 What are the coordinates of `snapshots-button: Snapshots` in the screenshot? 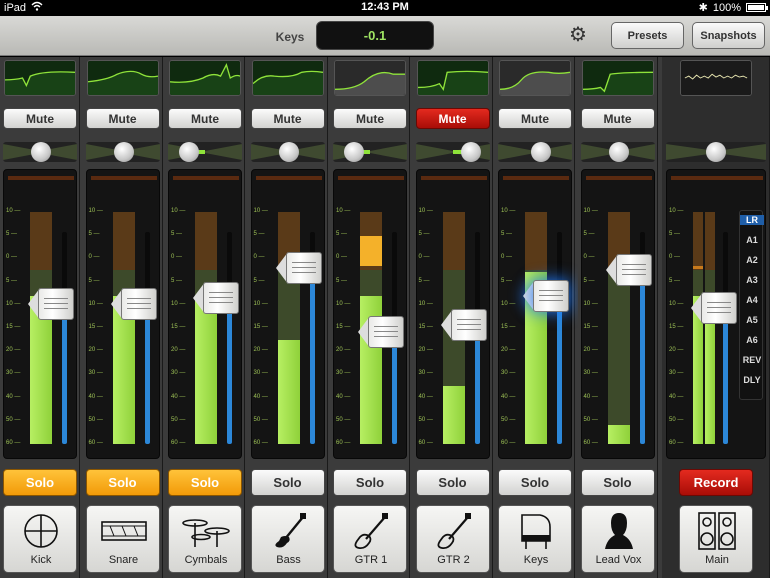 It's located at (728, 35).